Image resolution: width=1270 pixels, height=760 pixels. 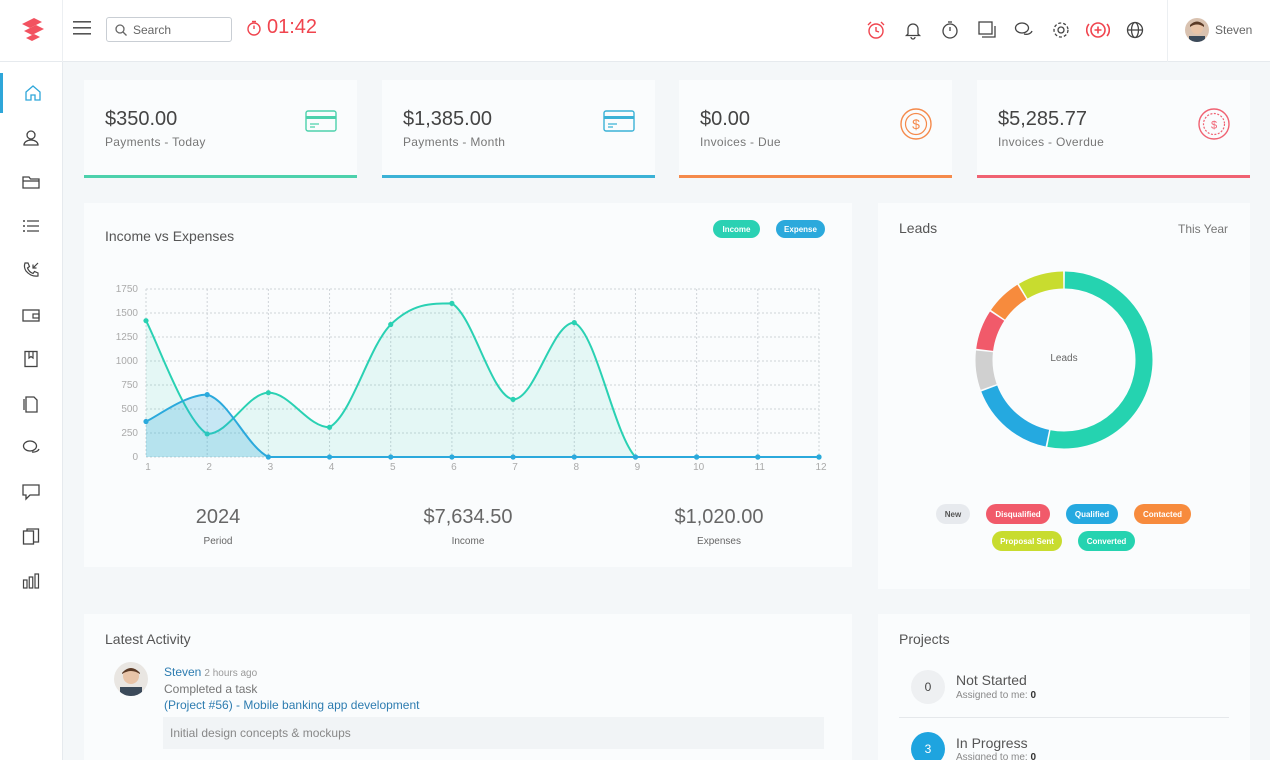 I want to click on activity-note: Initial design concepts & mockups, so click(x=493, y=733).